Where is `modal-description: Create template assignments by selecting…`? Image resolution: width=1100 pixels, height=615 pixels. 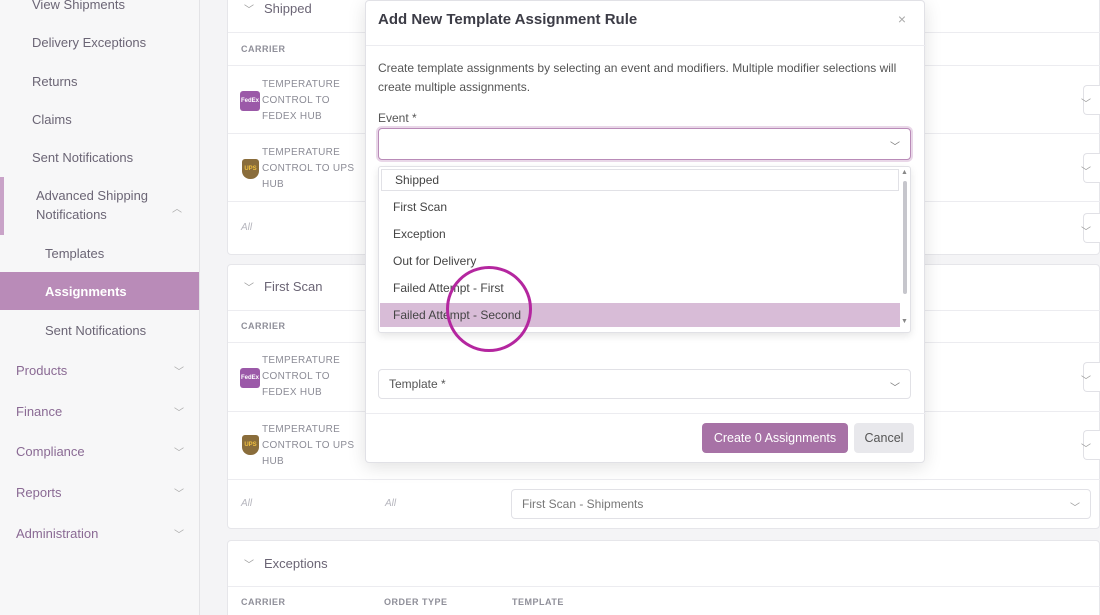 modal-description: Create template assignments by selecting… is located at coordinates (637, 77).